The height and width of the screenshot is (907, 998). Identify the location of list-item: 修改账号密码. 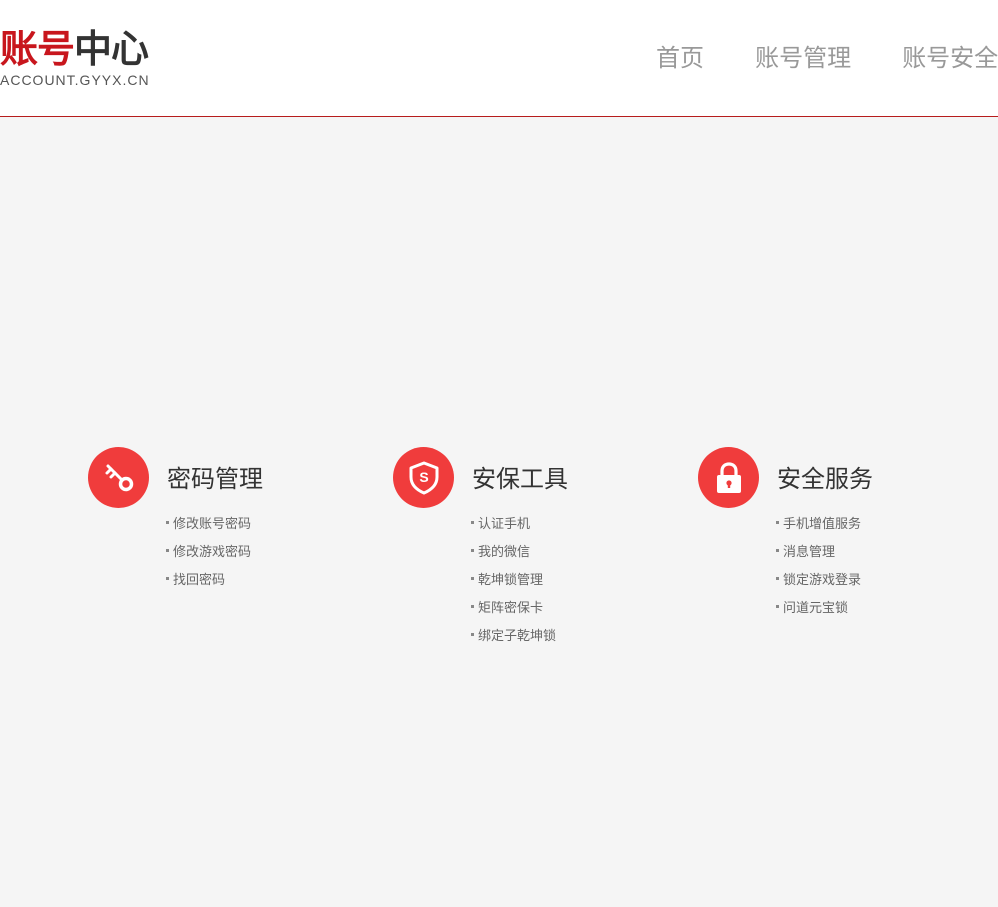
(208, 525).